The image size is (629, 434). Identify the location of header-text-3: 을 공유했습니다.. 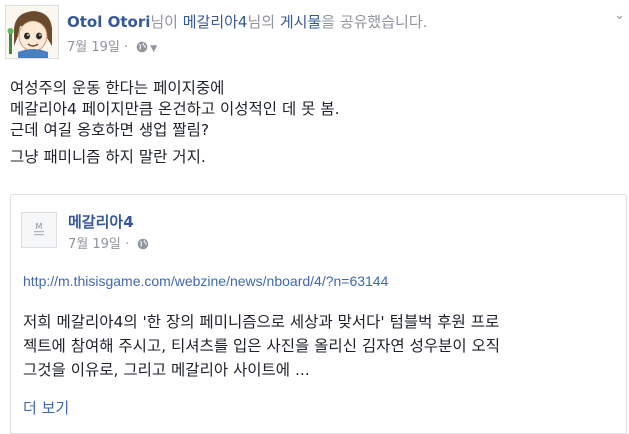
(374, 22).